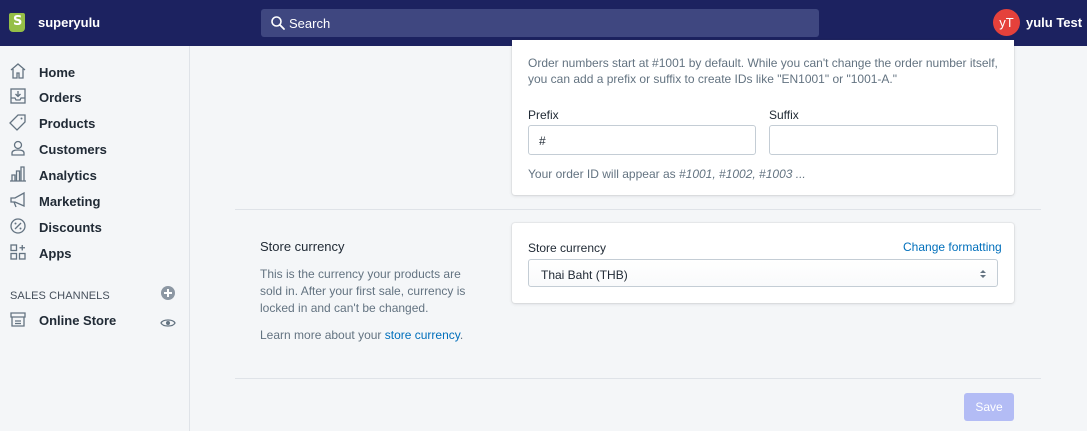 The image size is (1087, 431). Describe the element at coordinates (322, 335) in the screenshot. I see `learn-more-prefix: Learn more about your` at that location.